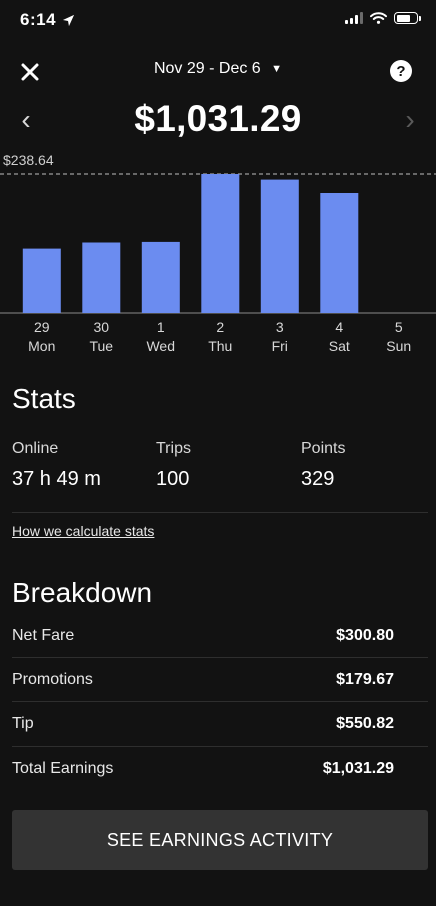 This screenshot has height=906, width=436. Describe the element at coordinates (101, 327) in the screenshot. I see `chart-day-number: 30` at that location.